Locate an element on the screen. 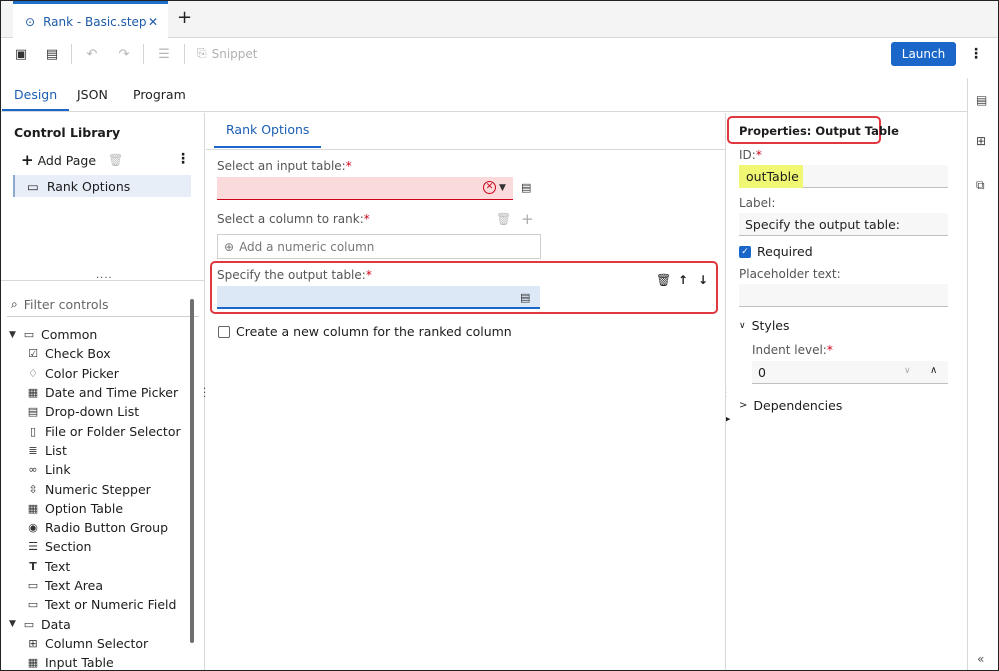 The width and height of the screenshot is (999, 671). numeric-column-field: ⊕ Add a numeric column is located at coordinates (379, 246).